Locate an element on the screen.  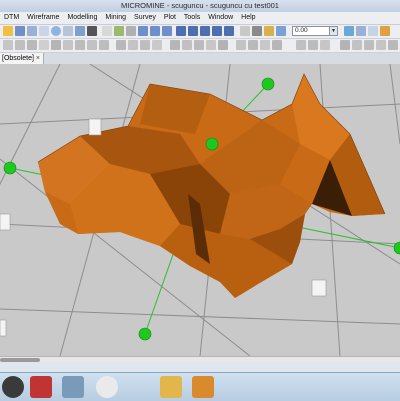
view-top-icon is located at coordinates (143, 31).